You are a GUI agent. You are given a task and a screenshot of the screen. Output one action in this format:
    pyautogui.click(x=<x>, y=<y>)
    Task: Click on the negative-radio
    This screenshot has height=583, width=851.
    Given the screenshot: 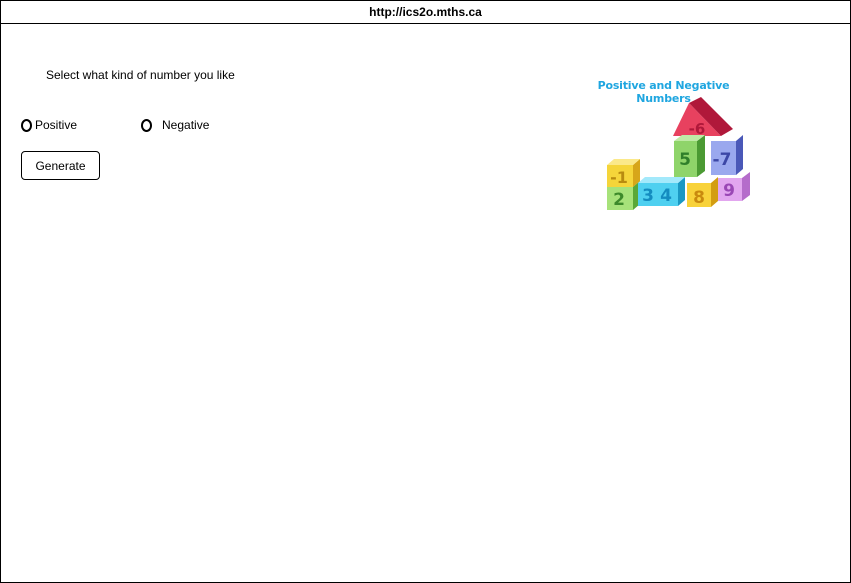 What is the action you would take?
    pyautogui.click(x=146, y=125)
    